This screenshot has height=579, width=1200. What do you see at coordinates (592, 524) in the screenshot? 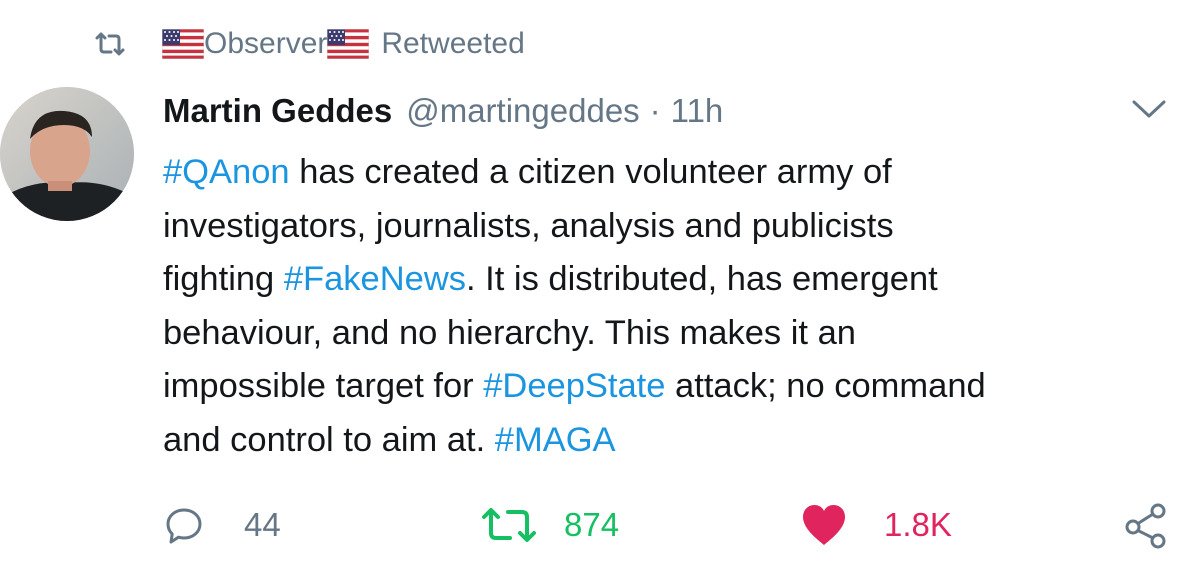
I see `retweet-count: 874` at bounding box center [592, 524].